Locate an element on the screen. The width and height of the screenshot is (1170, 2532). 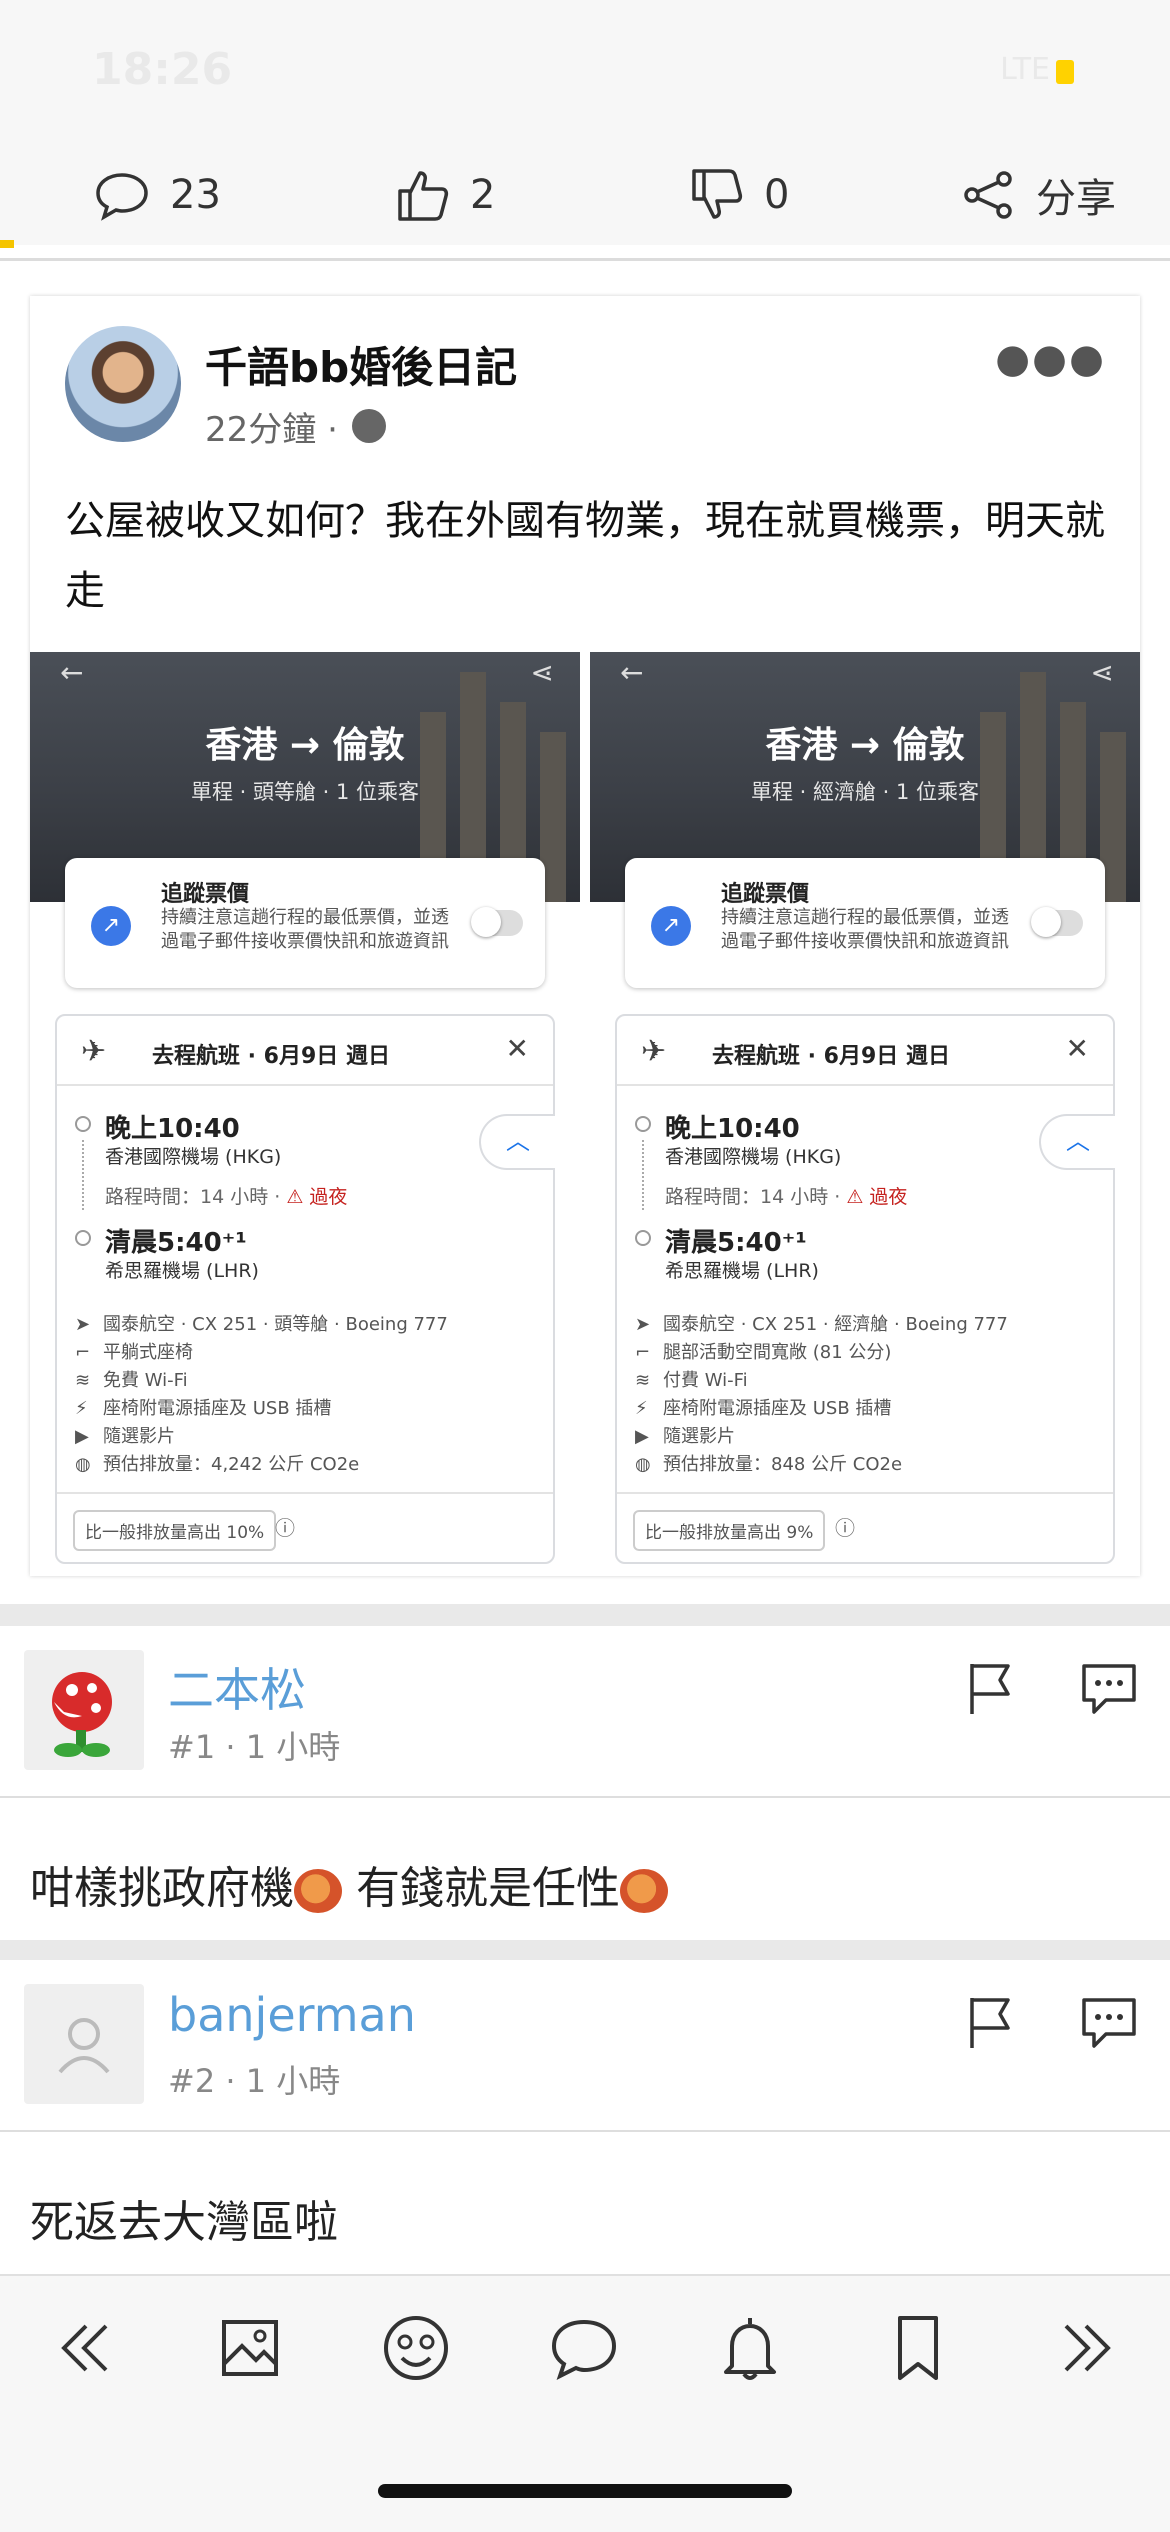
share-label: 分享 is located at coordinates (1076, 199).